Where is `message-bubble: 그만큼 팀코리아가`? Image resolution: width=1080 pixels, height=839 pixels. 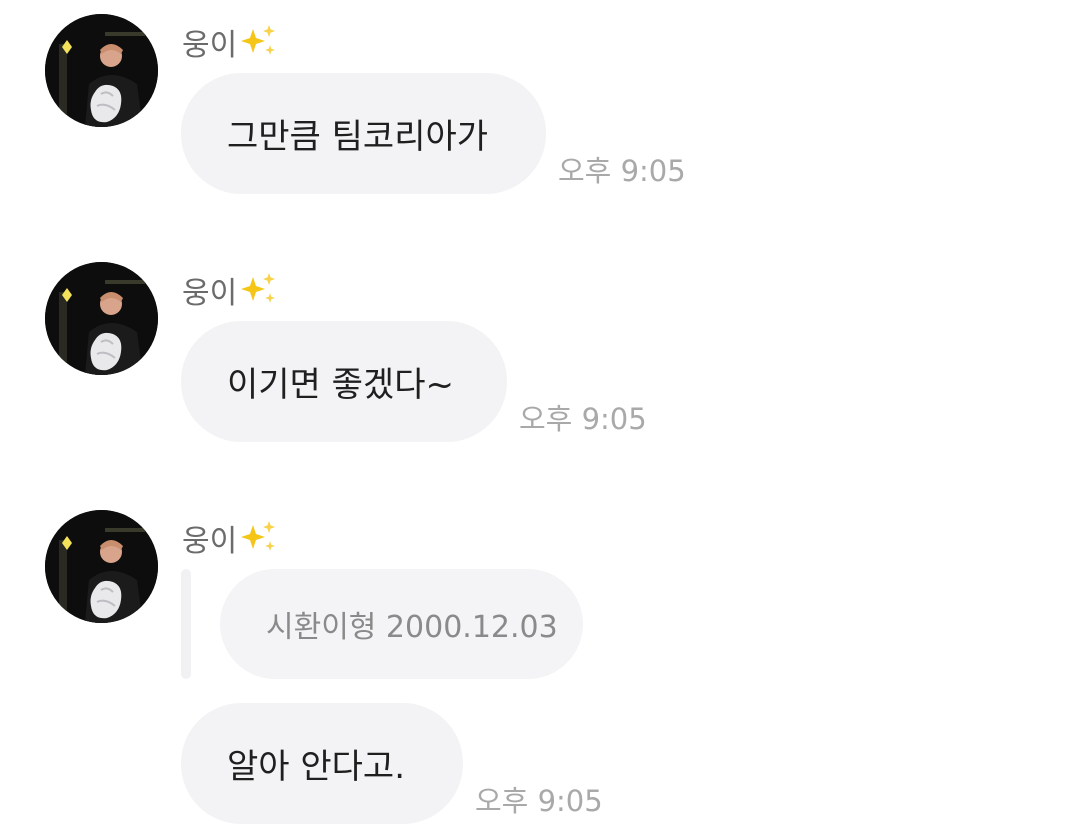 message-bubble: 그만큼 팀코리아가 is located at coordinates (363, 133).